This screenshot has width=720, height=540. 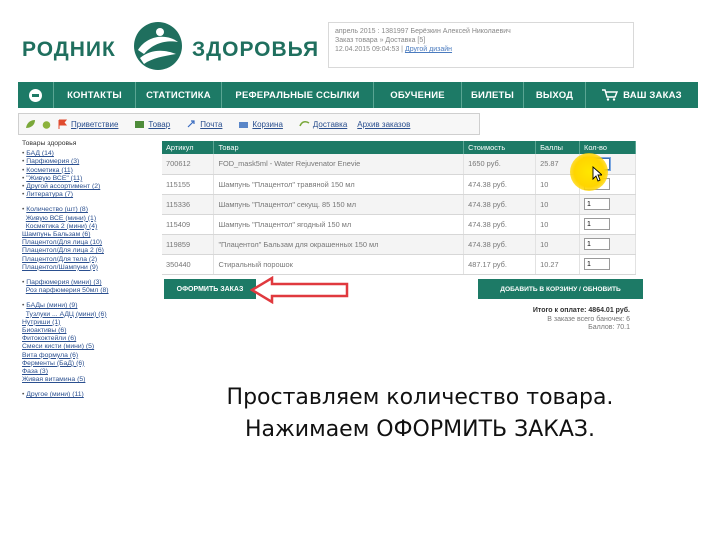 What do you see at coordinates (30, 124) in the screenshot?
I see `leaf-icon` at bounding box center [30, 124].